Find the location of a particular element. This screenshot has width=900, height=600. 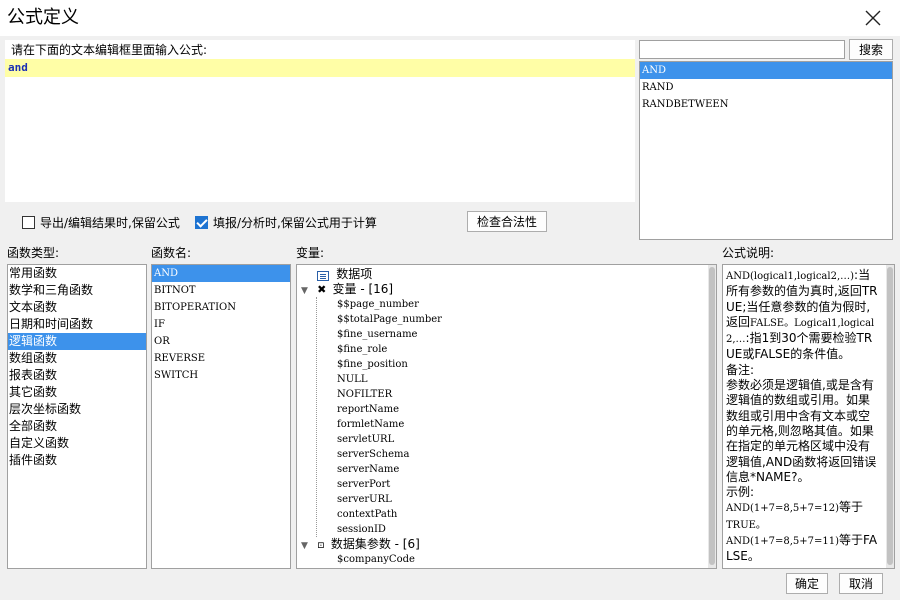

desc-p2: :指1到30个需要检验TRUE或FALSE的条件值。 is located at coordinates (799, 346).